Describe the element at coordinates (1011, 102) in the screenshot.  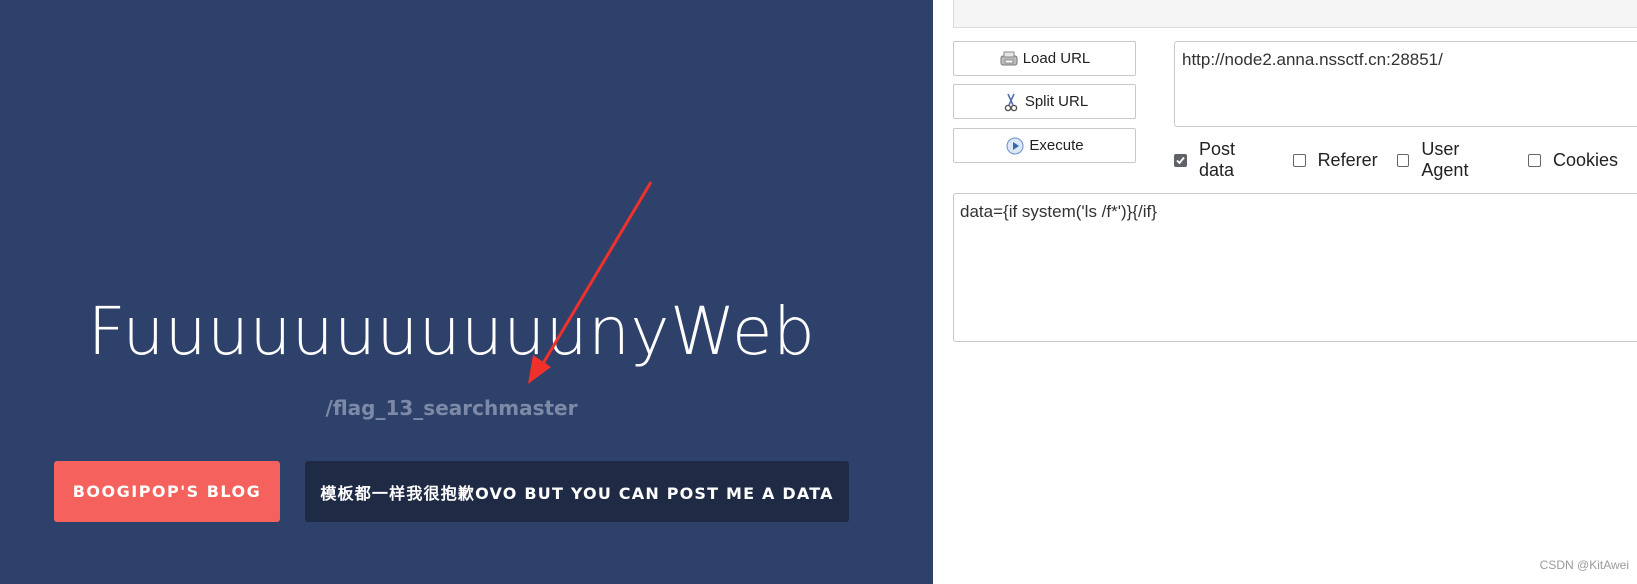
I see `scissors-icon` at that location.